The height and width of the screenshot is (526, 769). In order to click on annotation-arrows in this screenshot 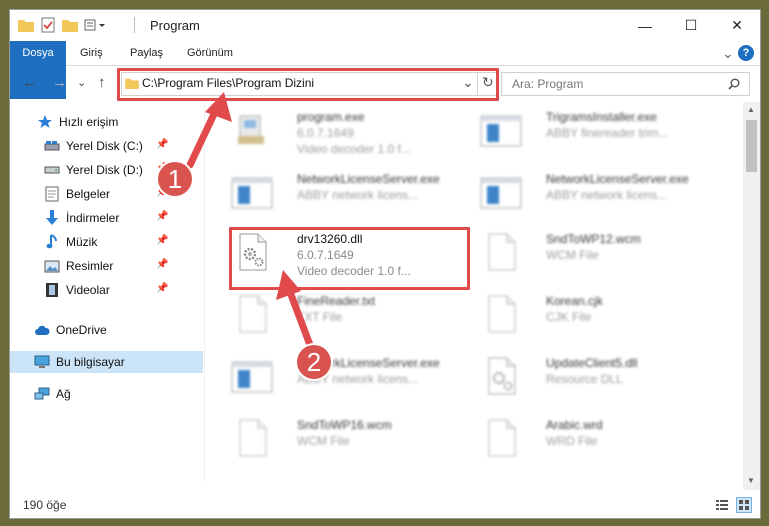, I will do `click(250, 220)`.